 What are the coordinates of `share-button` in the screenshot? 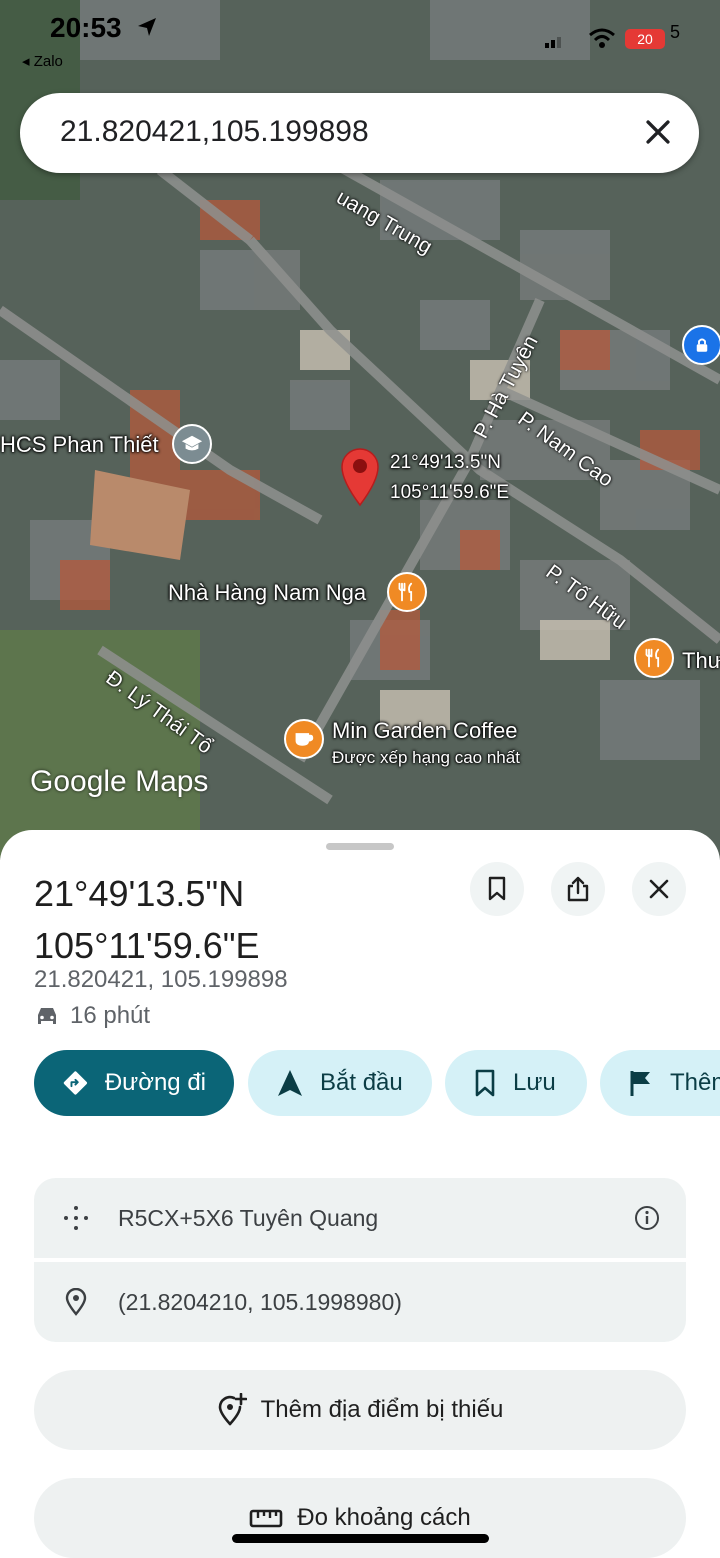 It's located at (578, 889).